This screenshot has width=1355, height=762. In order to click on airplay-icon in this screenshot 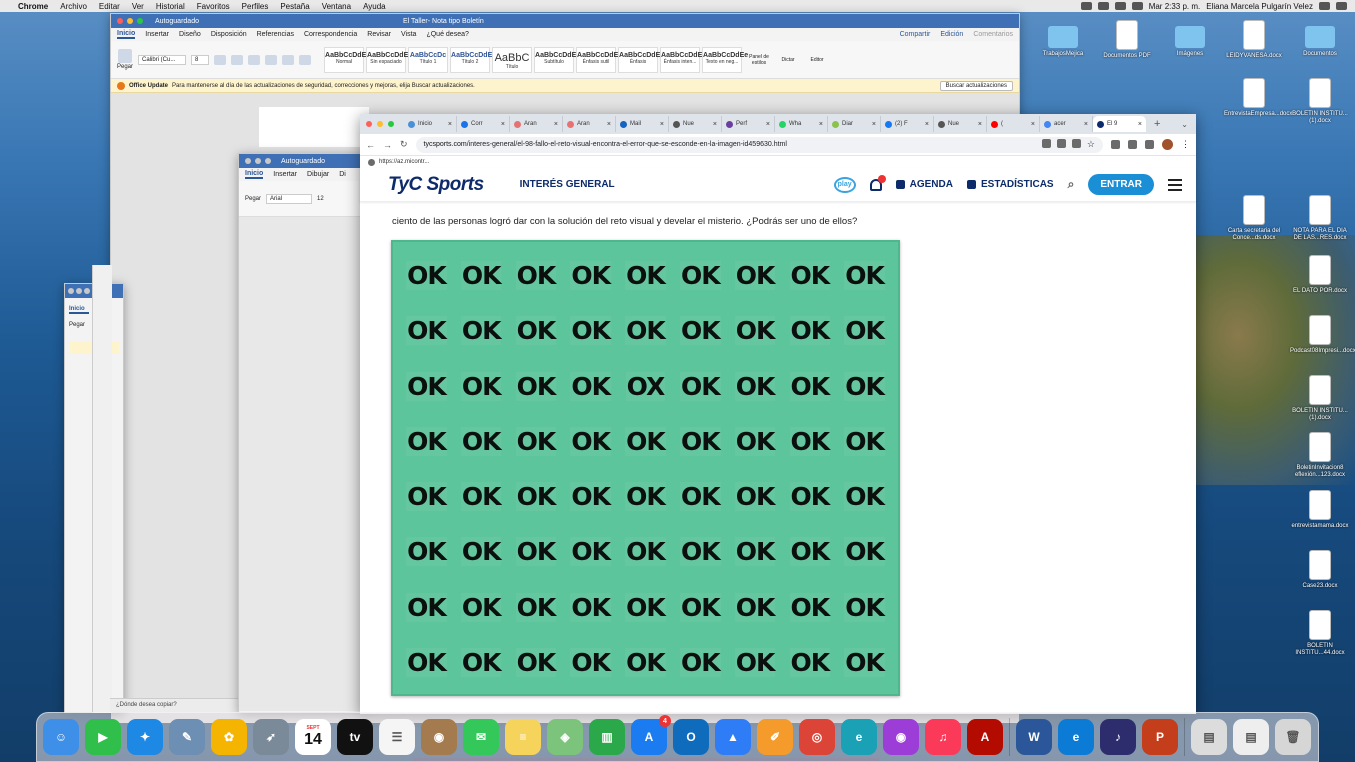, I will do `click(1120, 6)`.